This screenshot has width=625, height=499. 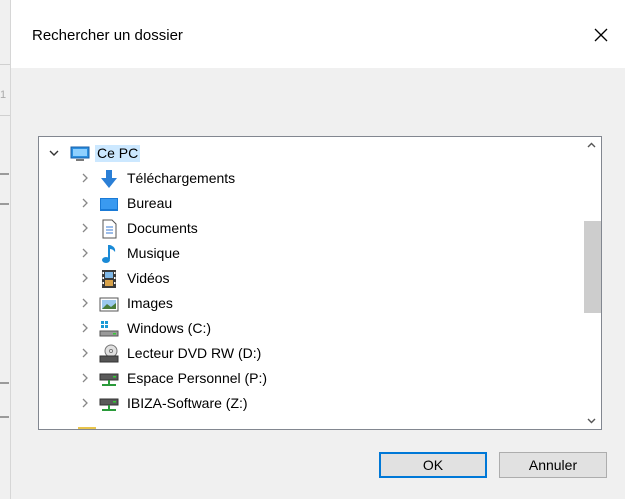 I want to click on close-button, so click(x=601, y=35).